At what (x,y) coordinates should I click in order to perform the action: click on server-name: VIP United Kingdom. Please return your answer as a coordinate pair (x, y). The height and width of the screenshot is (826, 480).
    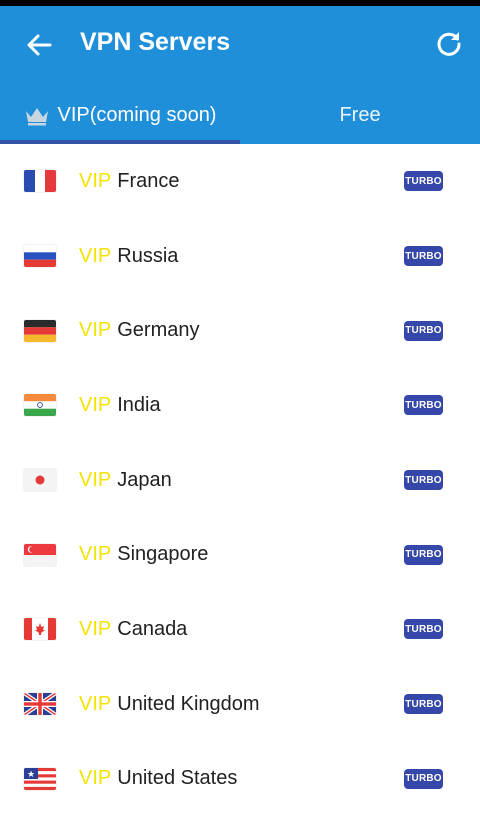
    Looking at the image, I should click on (169, 704).